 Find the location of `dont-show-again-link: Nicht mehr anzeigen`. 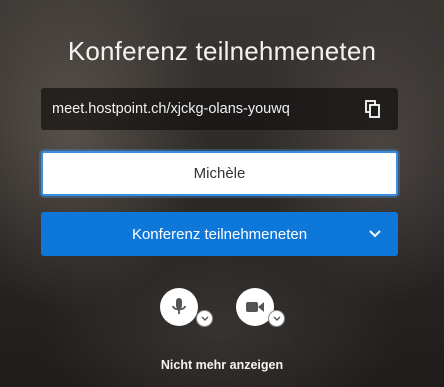

dont-show-again-link: Nicht mehr anzeigen is located at coordinates (222, 365).